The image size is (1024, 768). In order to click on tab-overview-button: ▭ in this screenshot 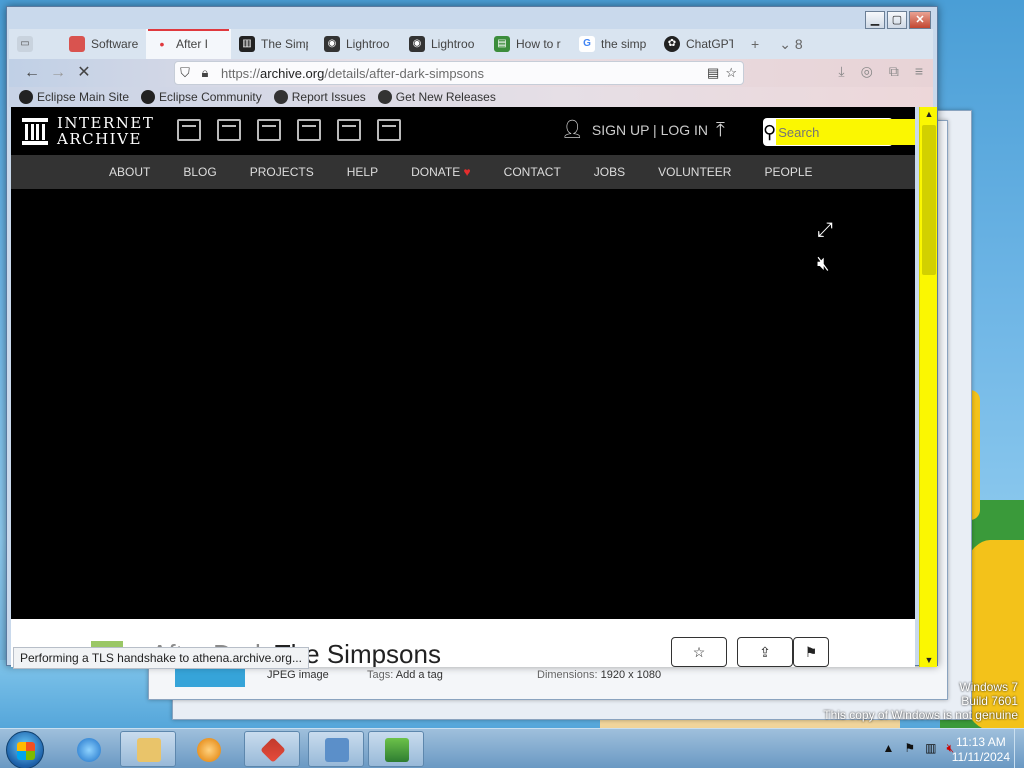, I will do `click(35, 44)`.